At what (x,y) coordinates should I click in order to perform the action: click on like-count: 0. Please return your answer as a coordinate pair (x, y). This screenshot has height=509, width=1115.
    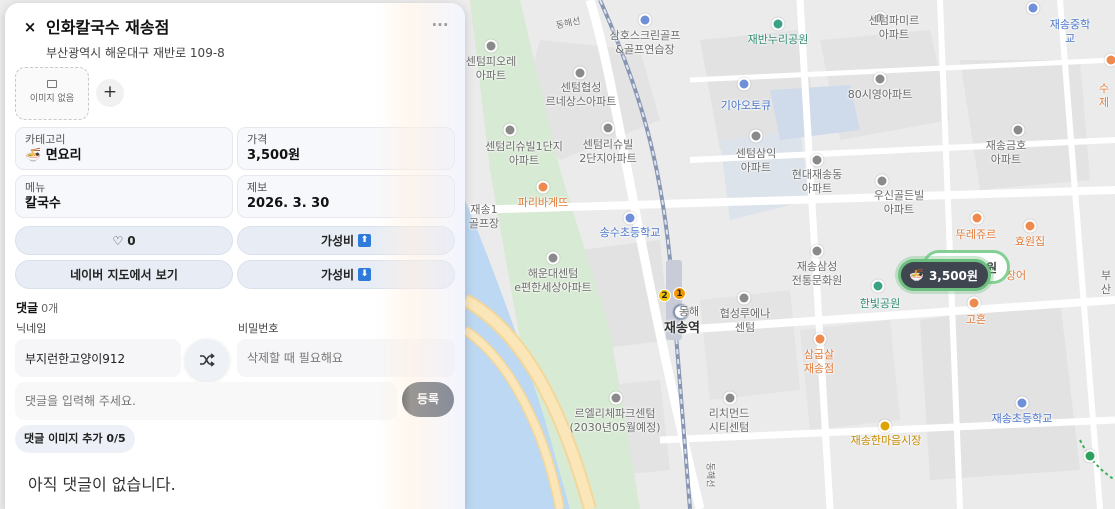
    Looking at the image, I should click on (131, 240).